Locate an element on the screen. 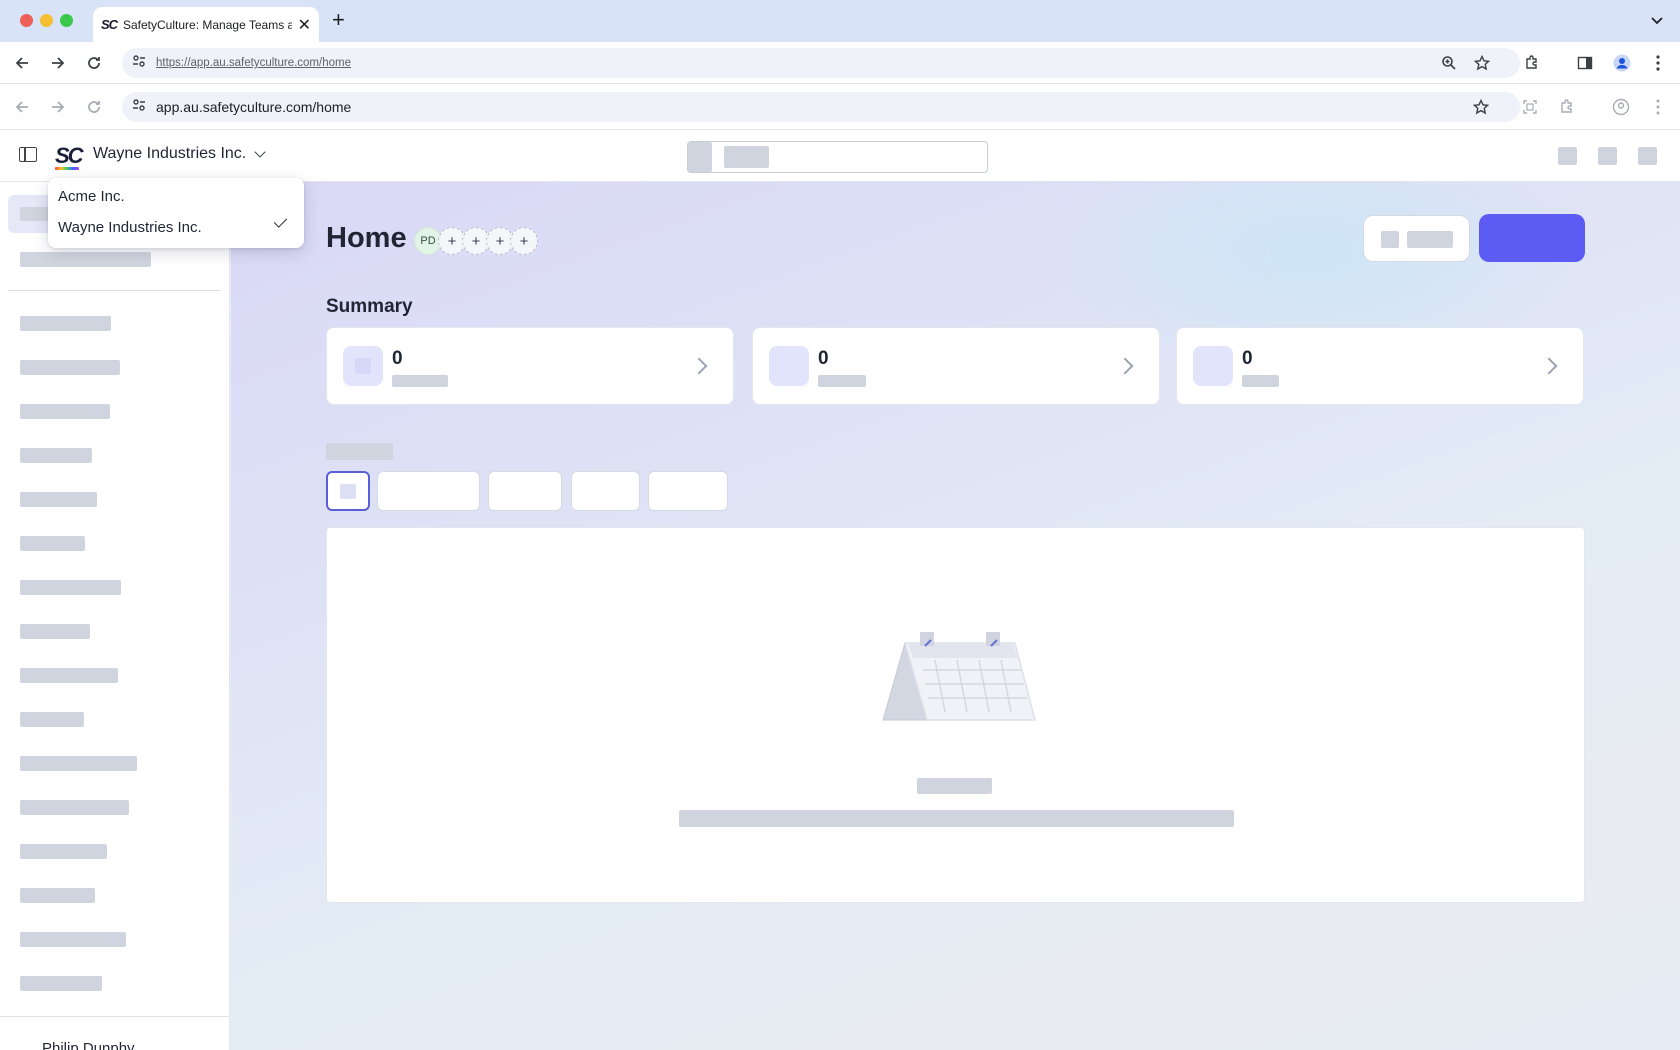 The width and height of the screenshot is (1680, 1050). tab-favicon-icon: SC is located at coordinates (109, 24).